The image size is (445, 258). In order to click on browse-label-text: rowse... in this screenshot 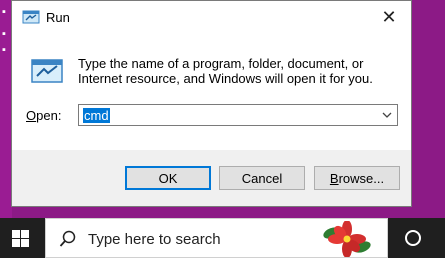, I will do `click(361, 178)`.